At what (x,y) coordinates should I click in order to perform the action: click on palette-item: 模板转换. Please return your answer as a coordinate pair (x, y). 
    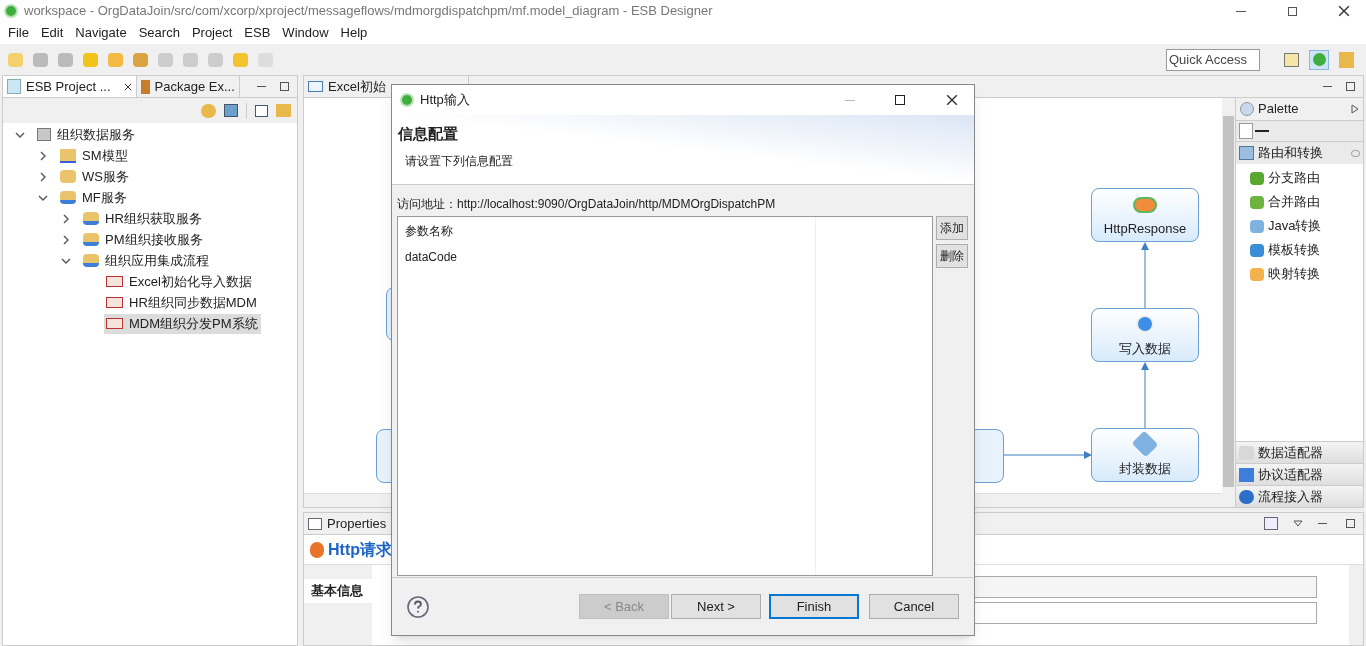
    Looking at the image, I should click on (1299, 250).